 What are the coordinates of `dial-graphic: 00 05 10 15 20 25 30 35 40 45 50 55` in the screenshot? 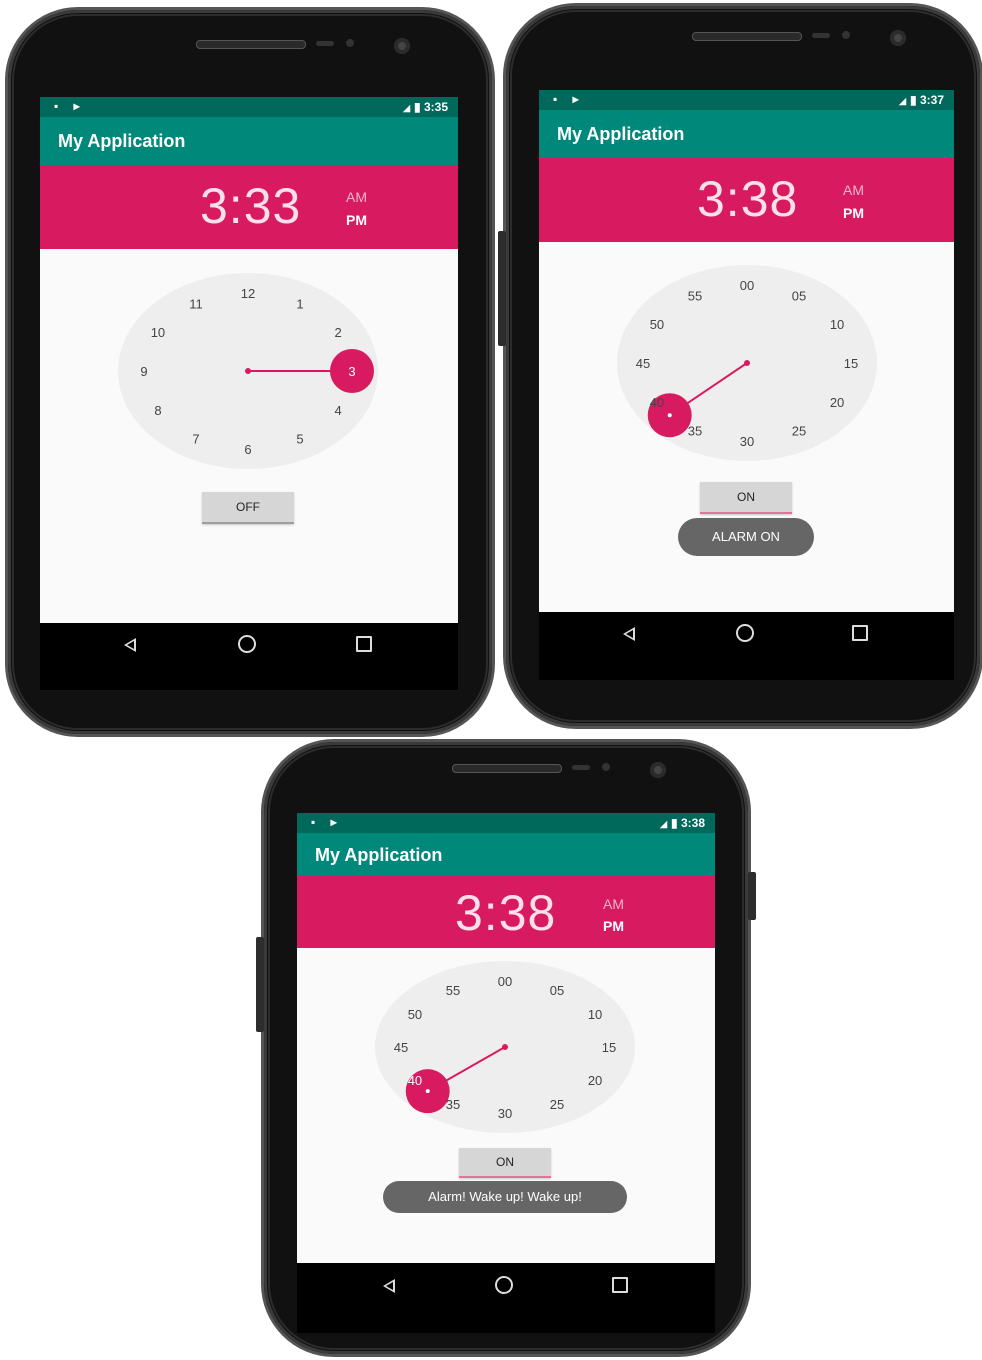 It's located at (747, 363).